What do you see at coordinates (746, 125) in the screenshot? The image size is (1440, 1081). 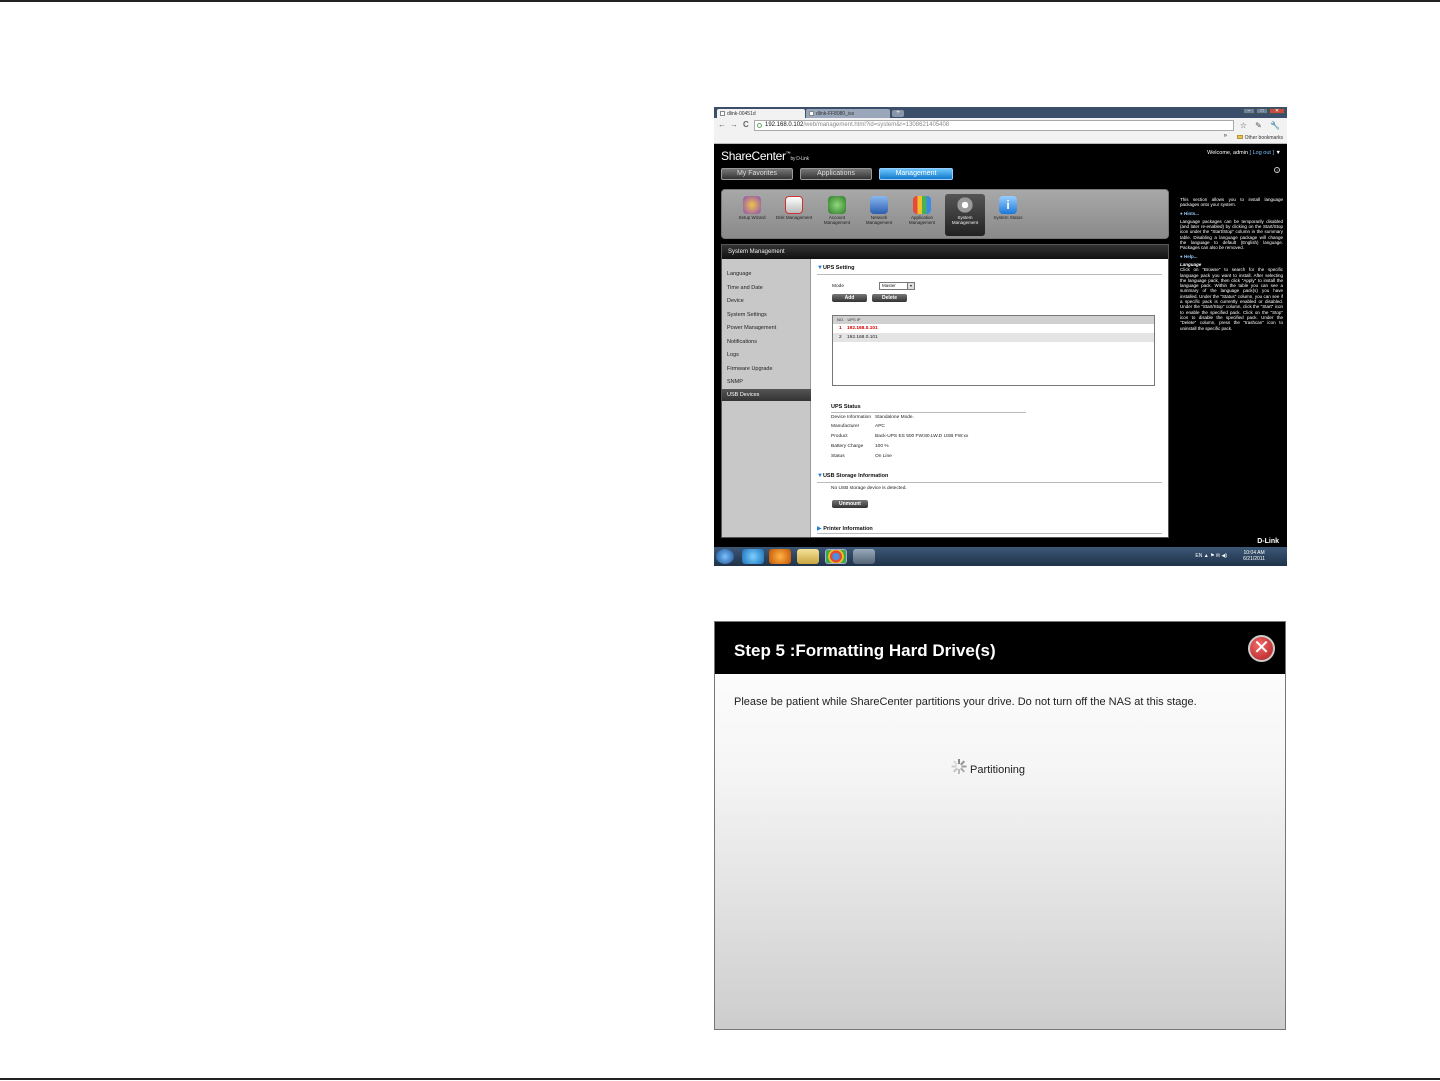 I see `reload-icon: C` at bounding box center [746, 125].